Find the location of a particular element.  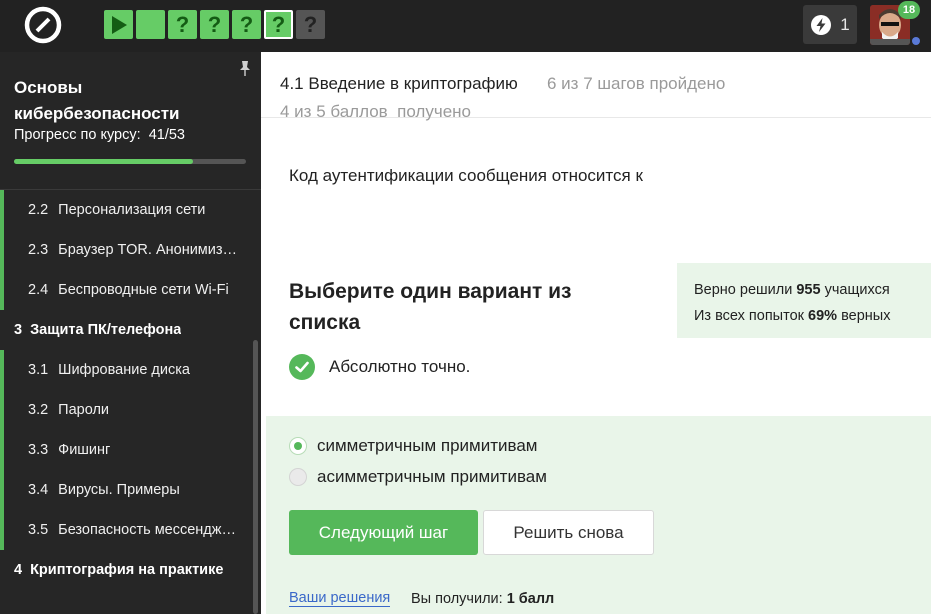

radio-unchecked is located at coordinates (298, 477).